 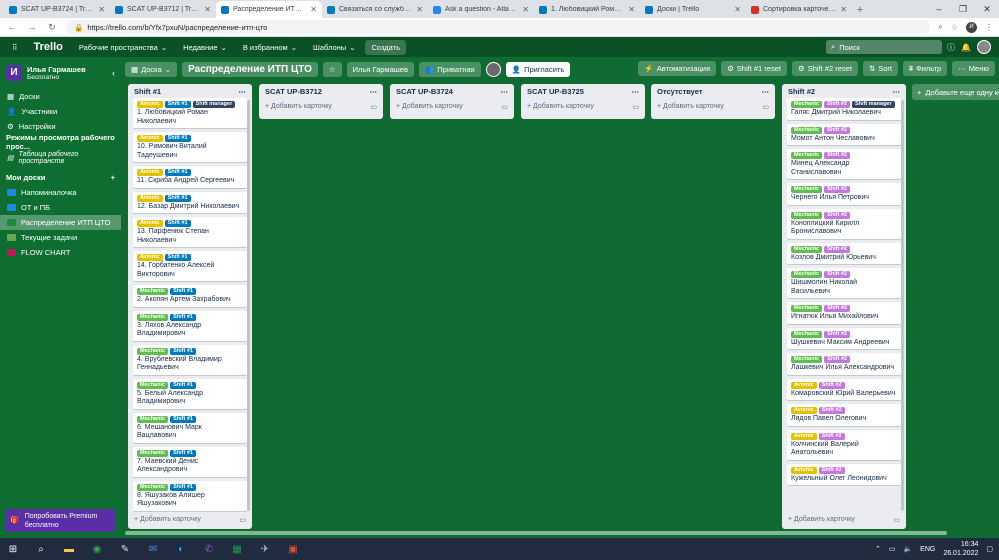 What do you see at coordinates (60, 207) in the screenshot?
I see `sidebar-board-item: ОТ и ПБ` at bounding box center [60, 207].